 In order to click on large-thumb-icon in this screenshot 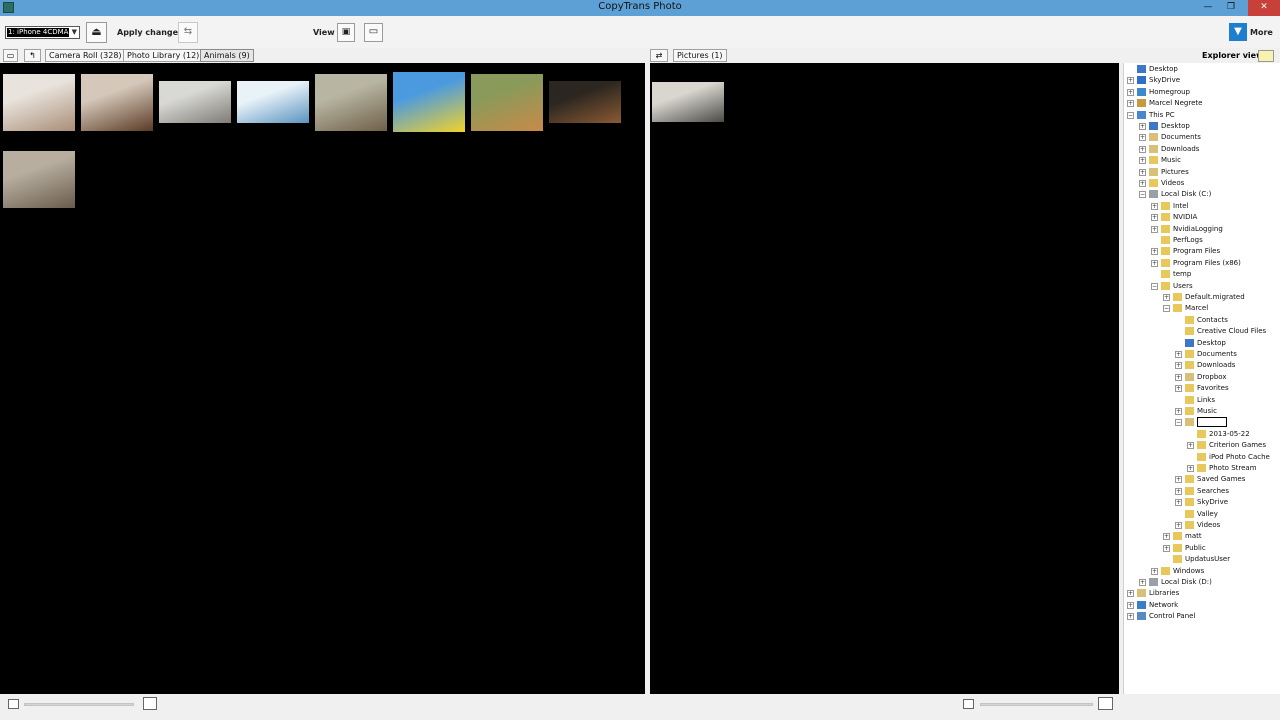, I will do `click(150, 703)`.